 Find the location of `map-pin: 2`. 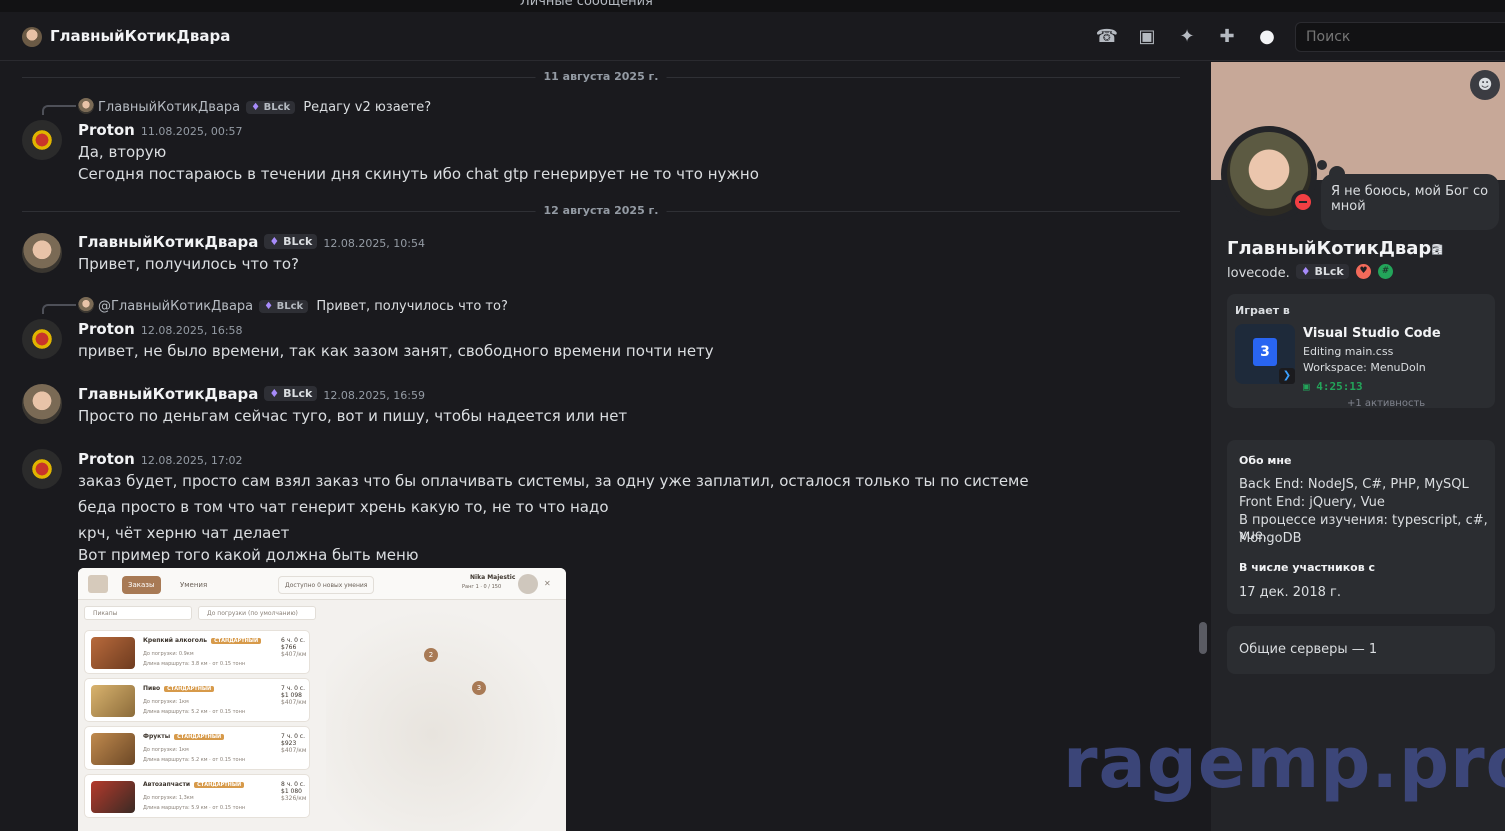

map-pin: 2 is located at coordinates (431, 655).